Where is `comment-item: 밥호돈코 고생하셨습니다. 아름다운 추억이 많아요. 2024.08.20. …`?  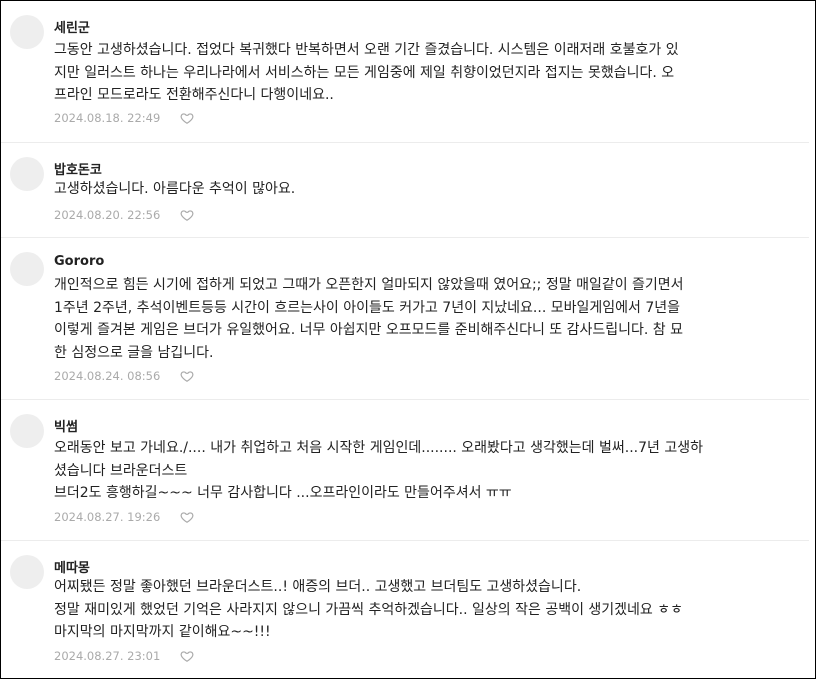 comment-item: 밥호돈코 고생하셨습니다. 아름다운 추억이 많아요. 2024.08.20. … is located at coordinates (405, 190).